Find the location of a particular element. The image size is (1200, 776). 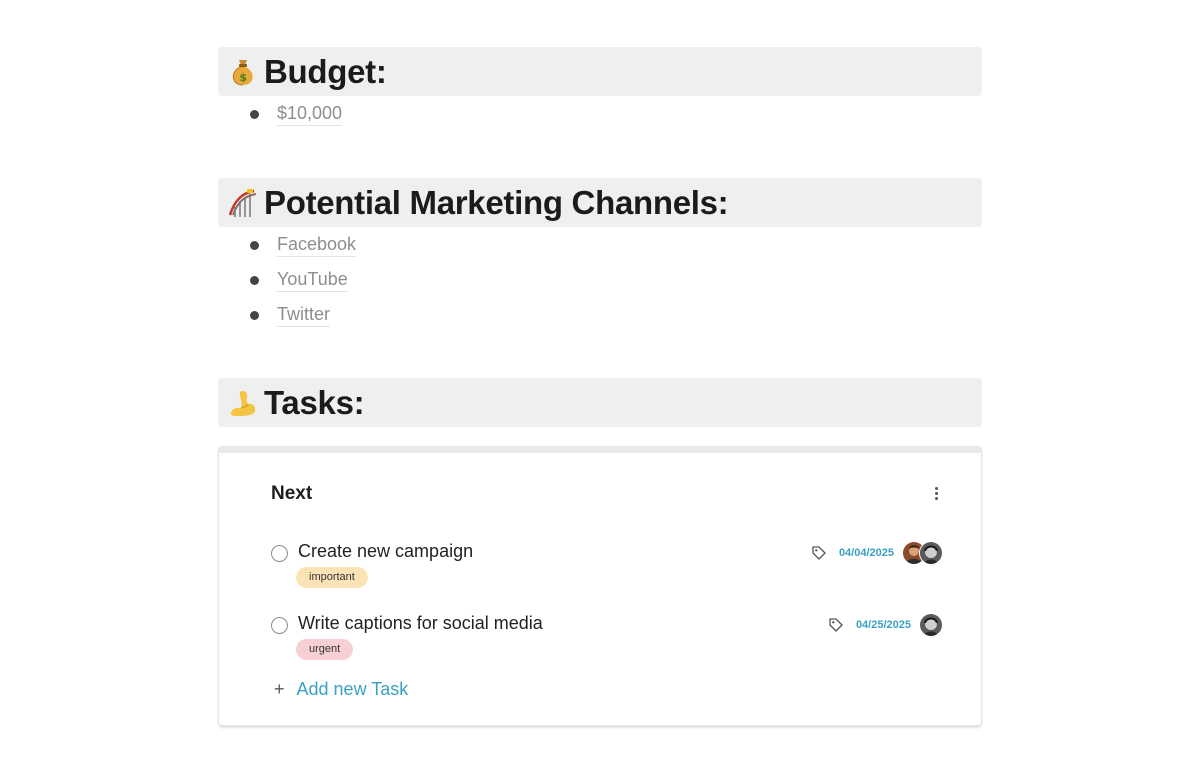

task-due-date: 04/25/2025 is located at coordinates (883, 625).